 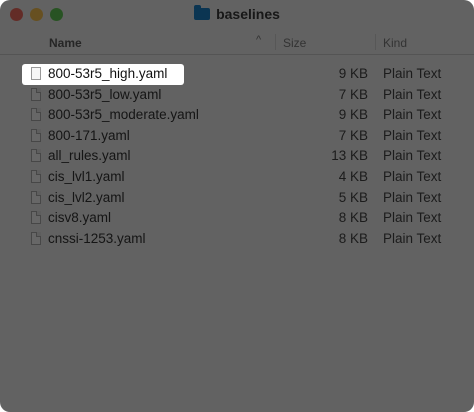 I want to click on file-name: cis_lvl1.yaml, so click(x=86, y=176).